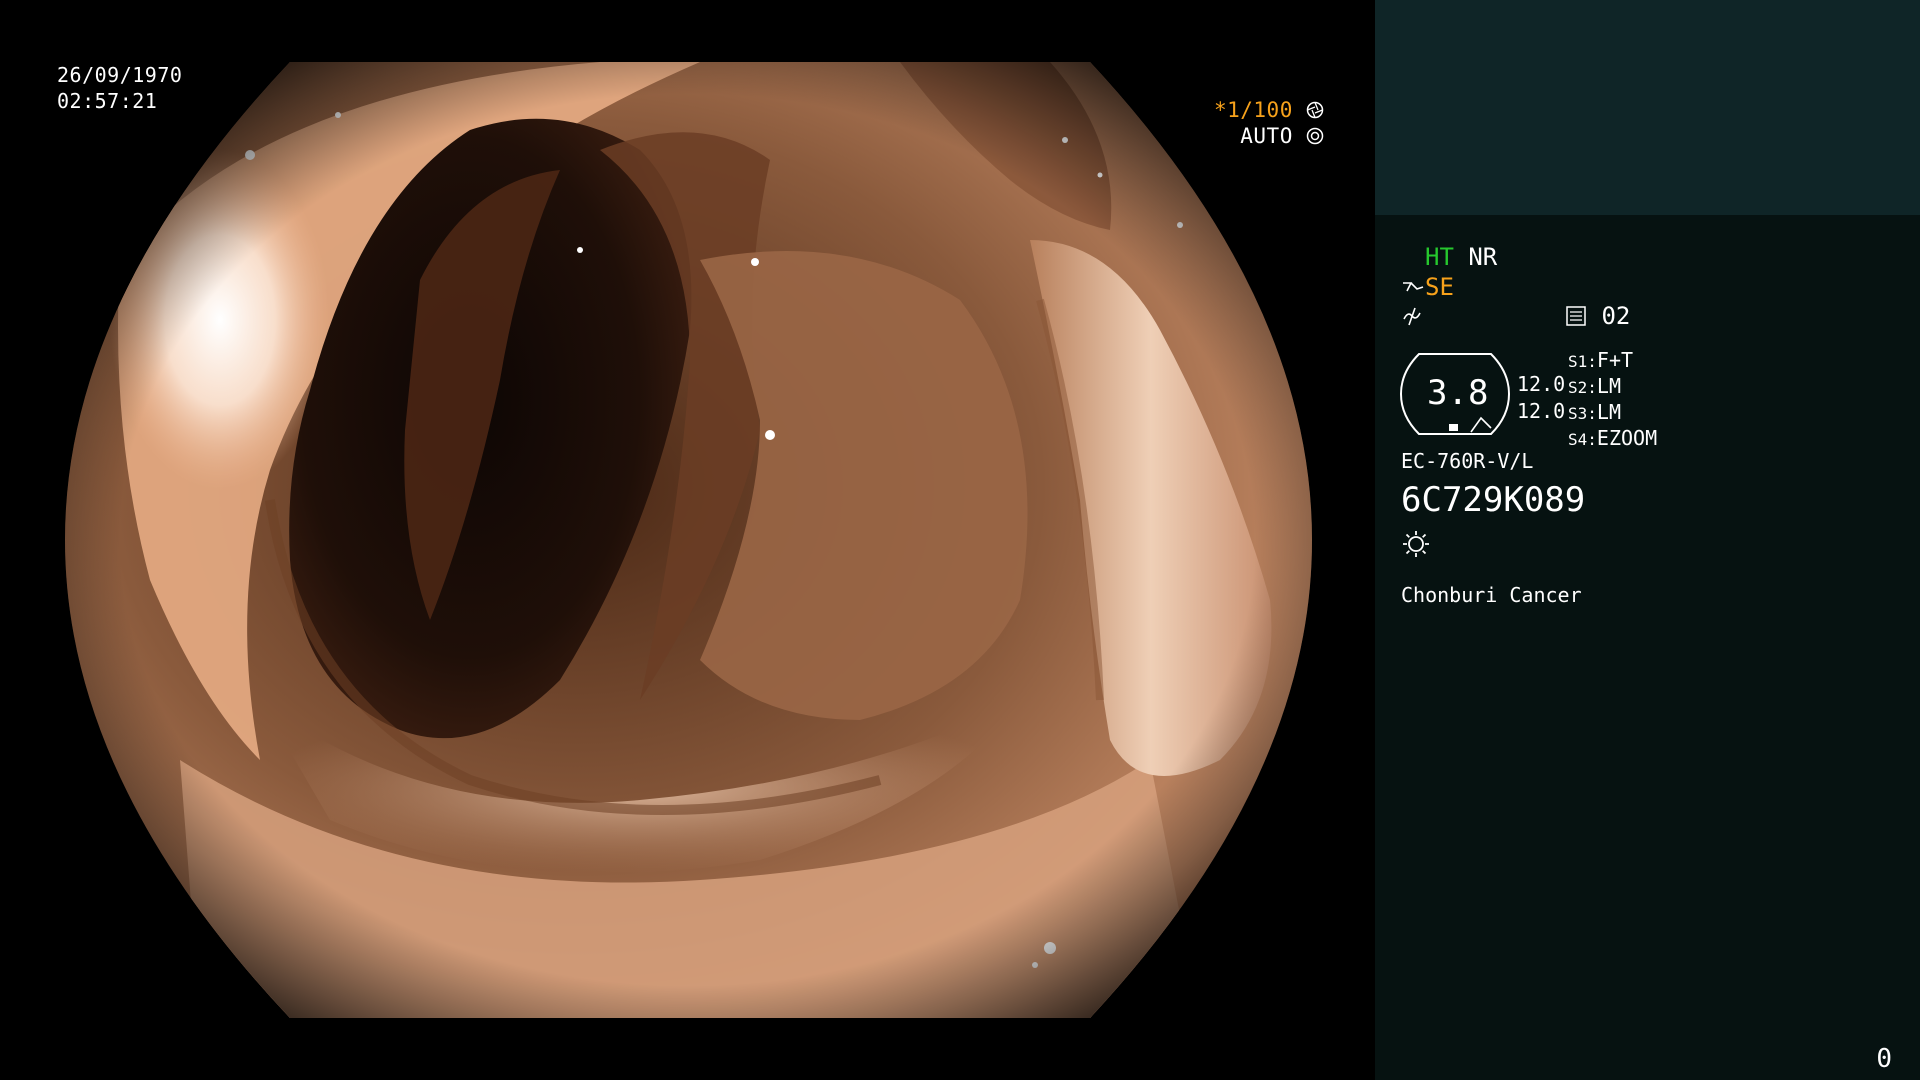  Describe the element at coordinates (1439, 257) in the screenshot. I see `ht-indicator: HT` at that location.